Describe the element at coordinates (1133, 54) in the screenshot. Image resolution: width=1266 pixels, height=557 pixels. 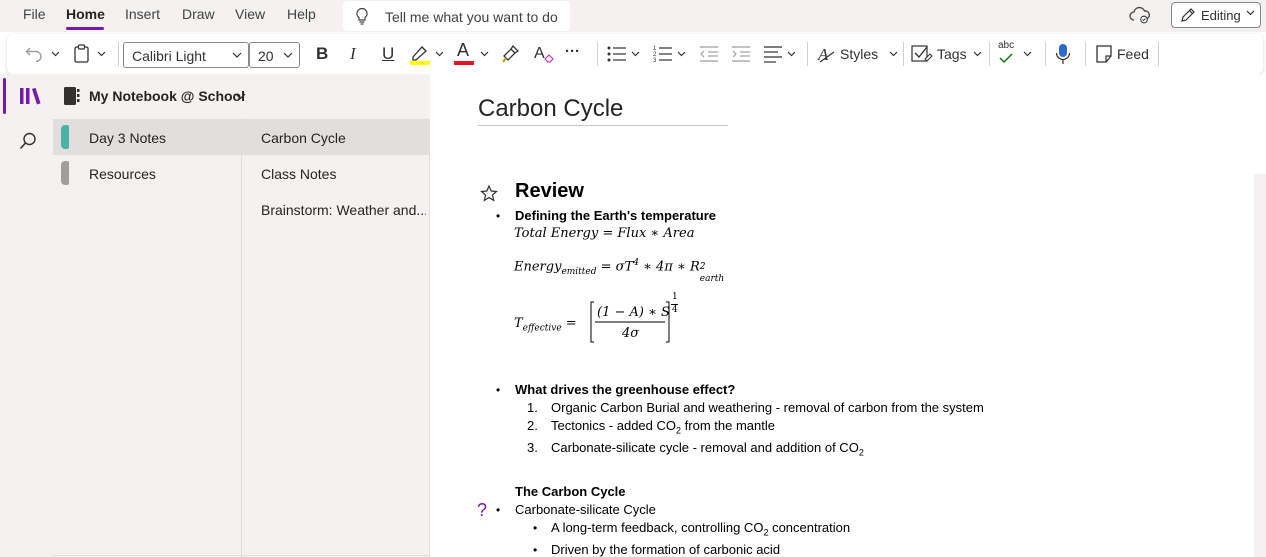
I see `feed-label: Feed` at that location.